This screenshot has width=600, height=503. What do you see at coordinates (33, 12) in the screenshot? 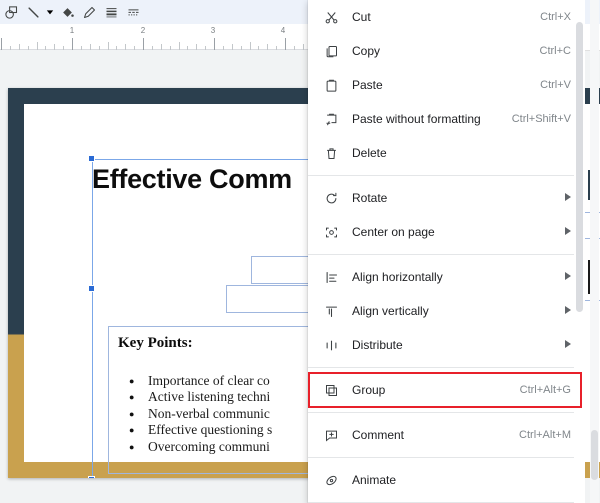
I see `line-icon` at bounding box center [33, 12].